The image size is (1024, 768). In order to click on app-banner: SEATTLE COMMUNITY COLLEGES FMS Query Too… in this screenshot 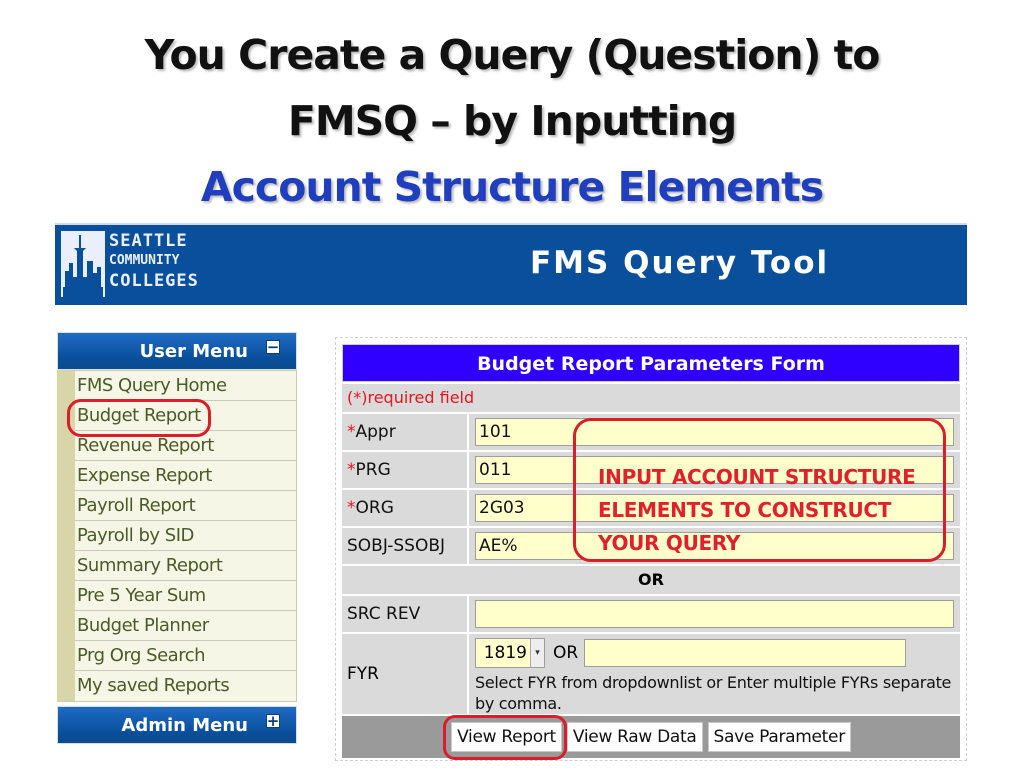, I will do `click(511, 264)`.